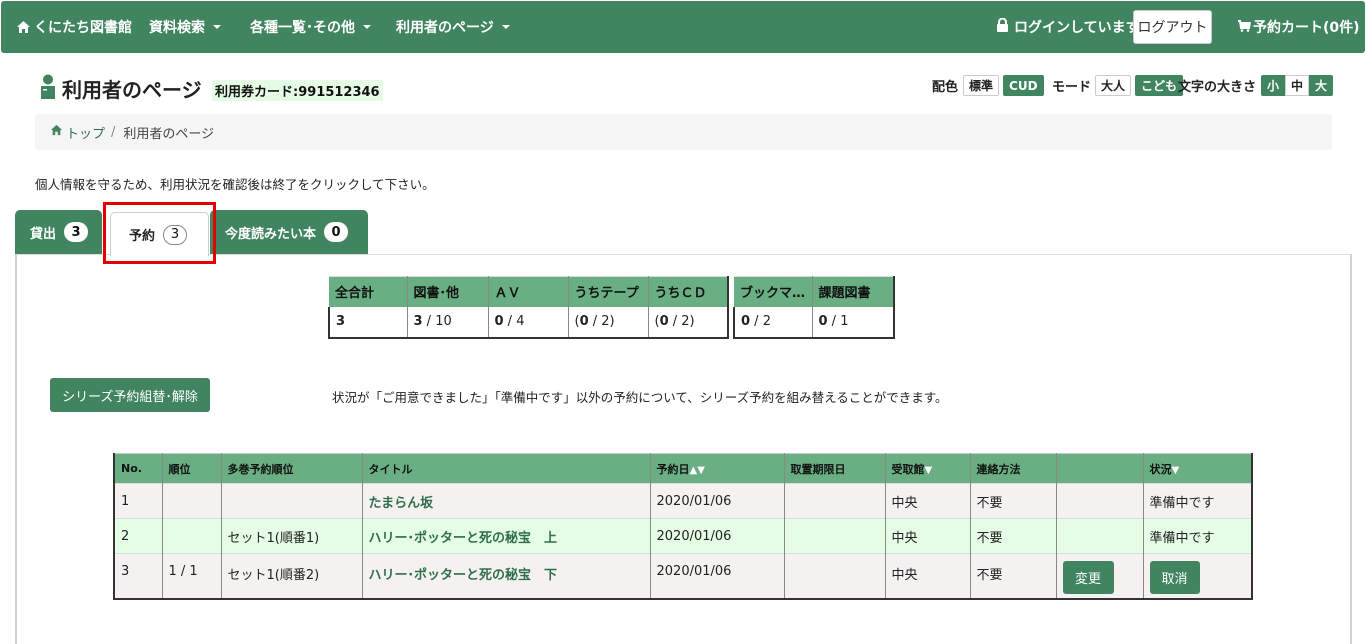 Image resolution: width=1366 pixels, height=644 pixels. What do you see at coordinates (506, 468) in the screenshot?
I see `col-title: タイトル` at bounding box center [506, 468].